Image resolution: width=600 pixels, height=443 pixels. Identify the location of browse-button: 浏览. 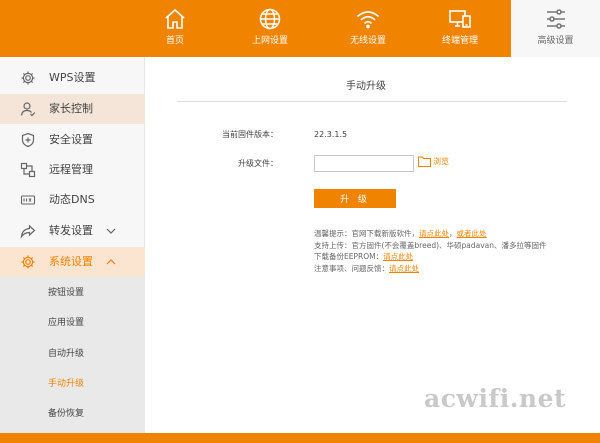
(433, 161).